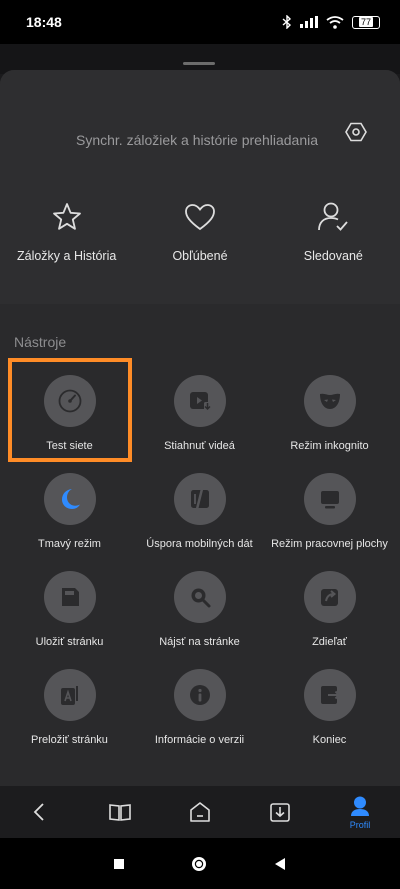 This screenshot has height=889, width=400. I want to click on status-bar: 18:48 77, so click(200, 22).